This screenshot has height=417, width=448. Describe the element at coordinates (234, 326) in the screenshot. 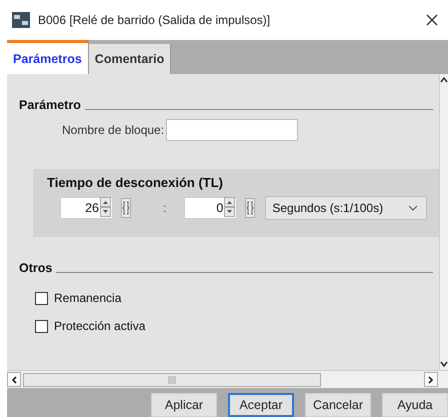

I see `checkbox: Protección activa` at that location.